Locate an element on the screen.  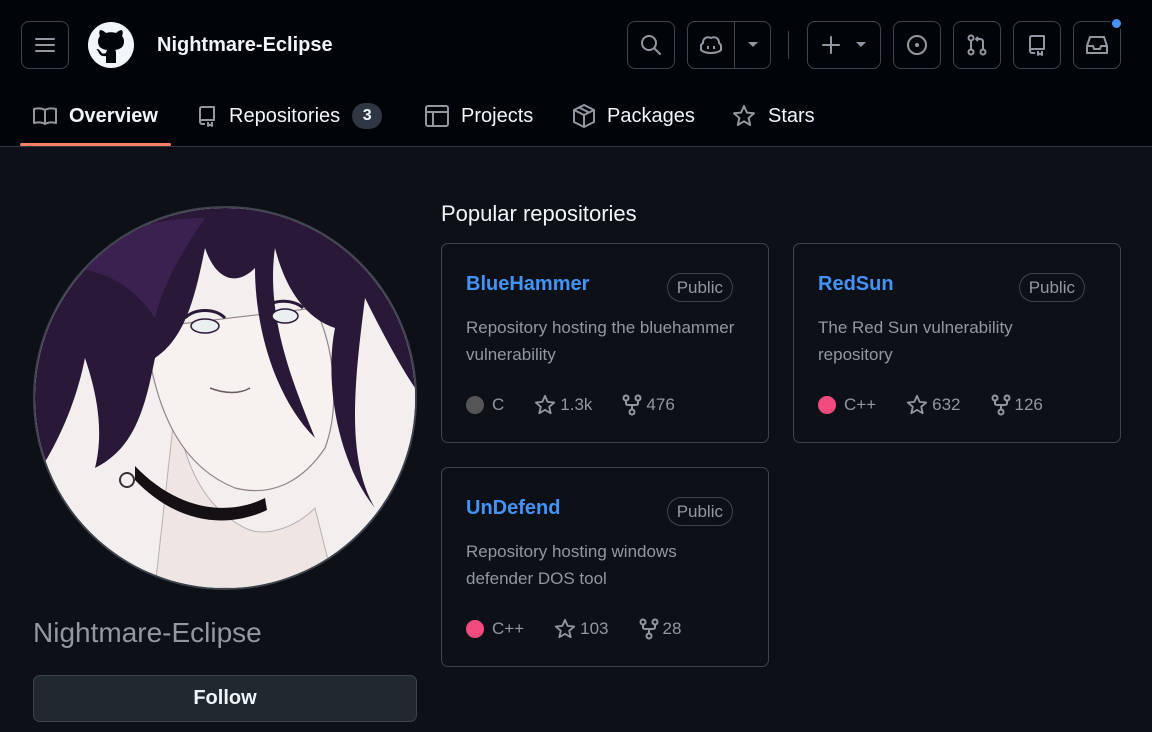
copilot-main is located at coordinates (711, 45).